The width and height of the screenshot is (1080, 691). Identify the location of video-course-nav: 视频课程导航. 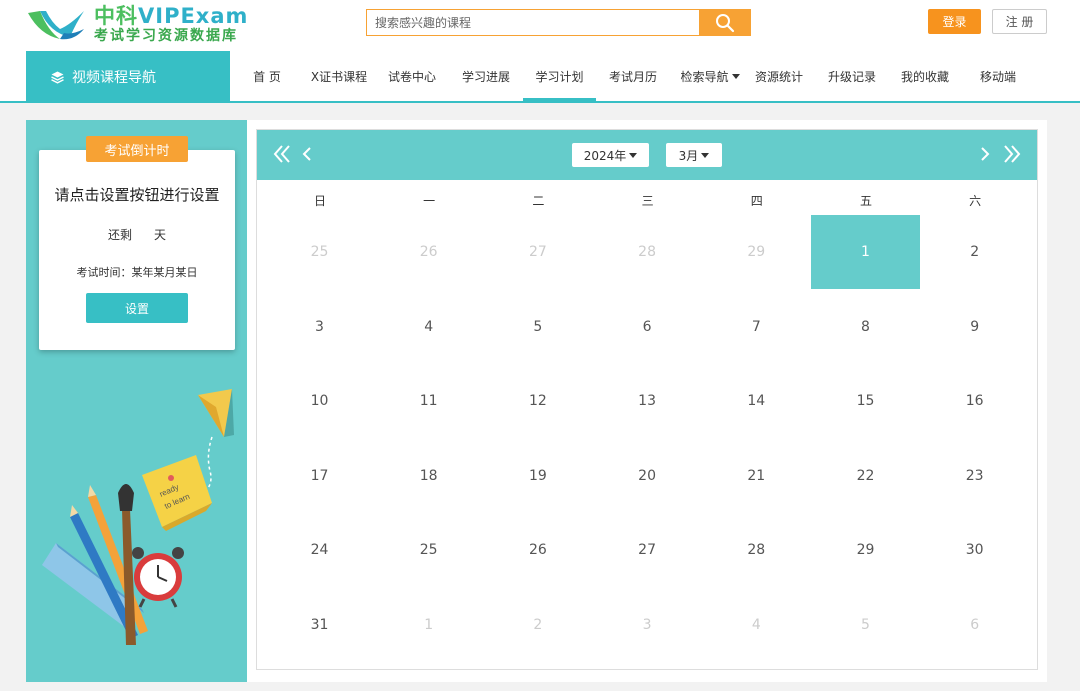
(128, 77).